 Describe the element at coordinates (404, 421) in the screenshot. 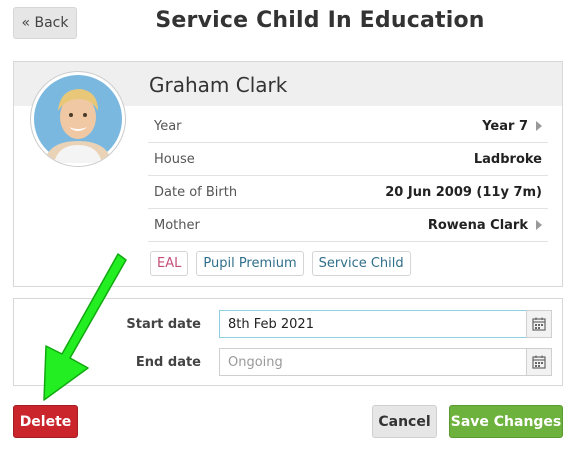

I see `cancel-button: Cancel` at that location.